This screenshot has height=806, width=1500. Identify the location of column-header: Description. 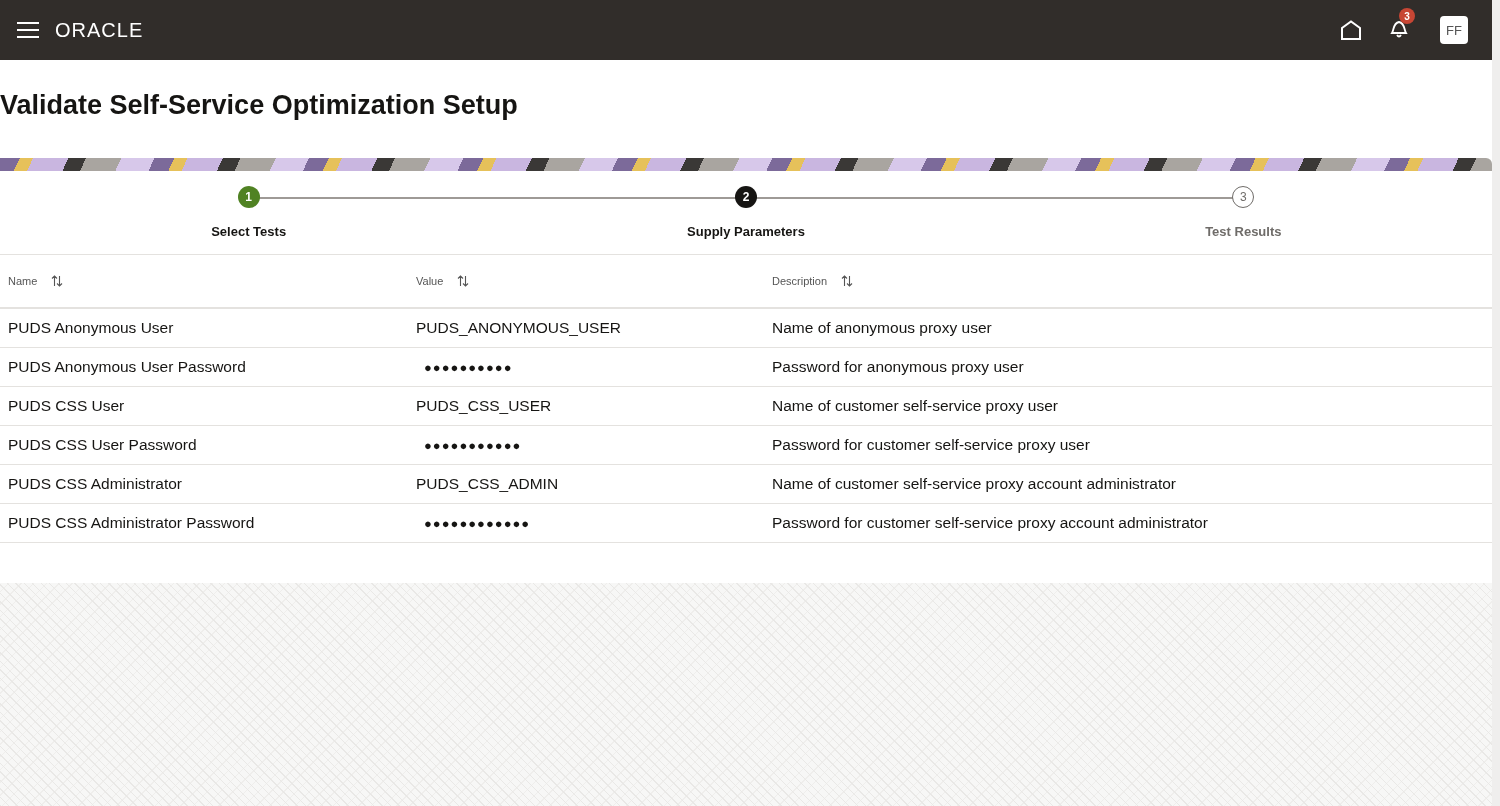
(800, 281).